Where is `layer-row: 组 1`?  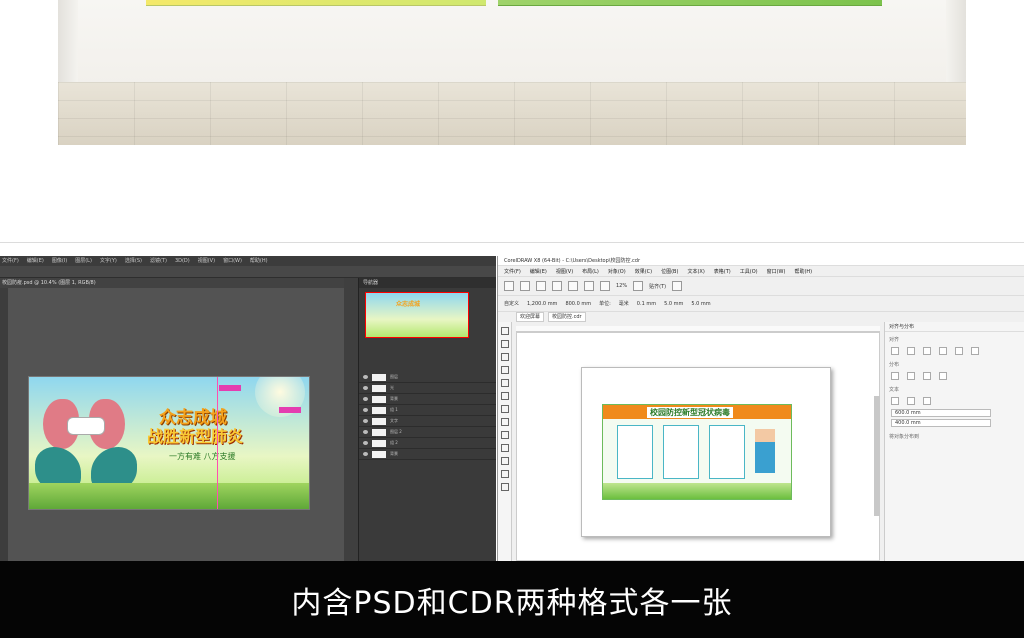
layer-row: 组 1 is located at coordinates (427, 410).